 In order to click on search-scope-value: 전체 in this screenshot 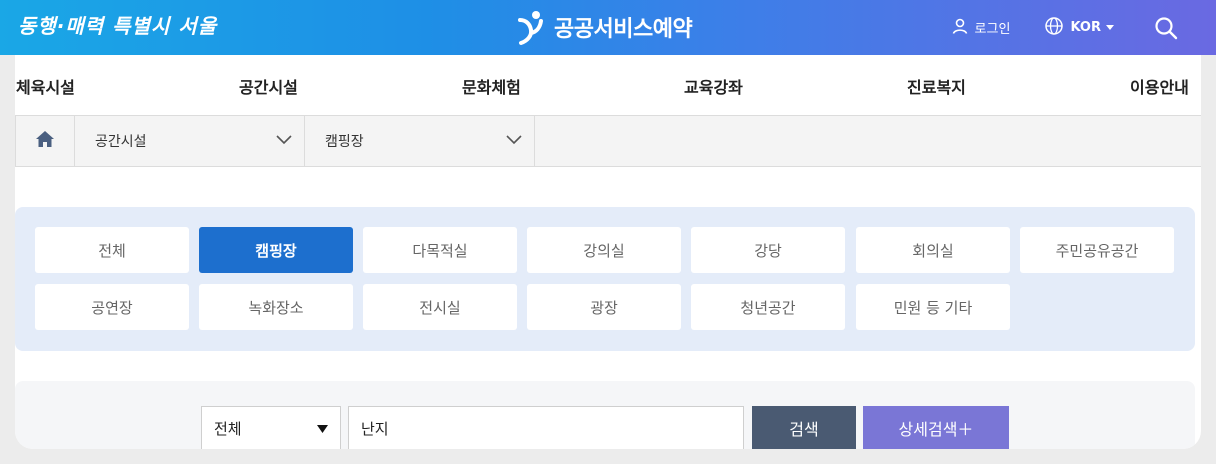, I will do `click(228, 428)`.